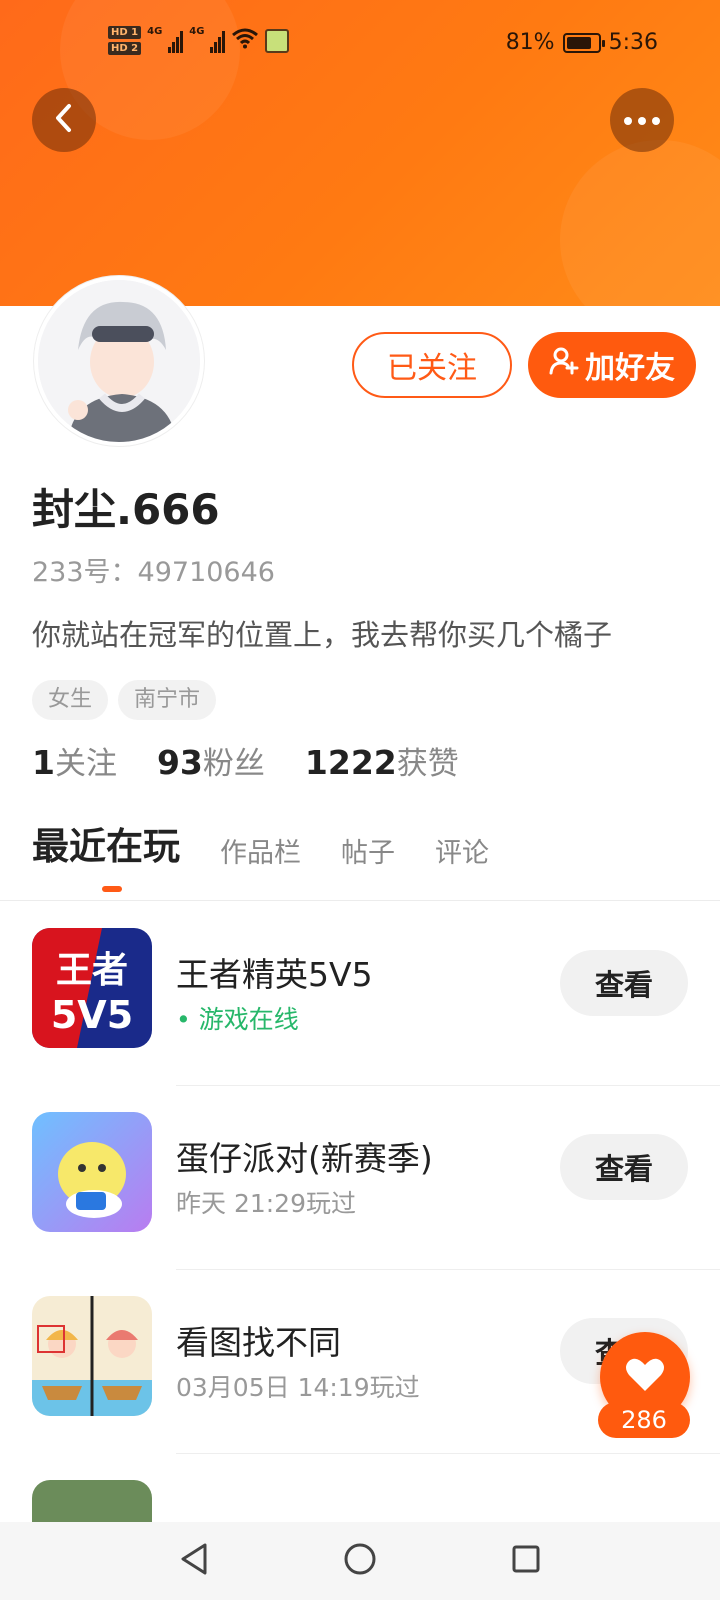 This screenshot has height=1600, width=720. What do you see at coordinates (432, 365) in the screenshot?
I see `followed-button: 已关注` at bounding box center [432, 365].